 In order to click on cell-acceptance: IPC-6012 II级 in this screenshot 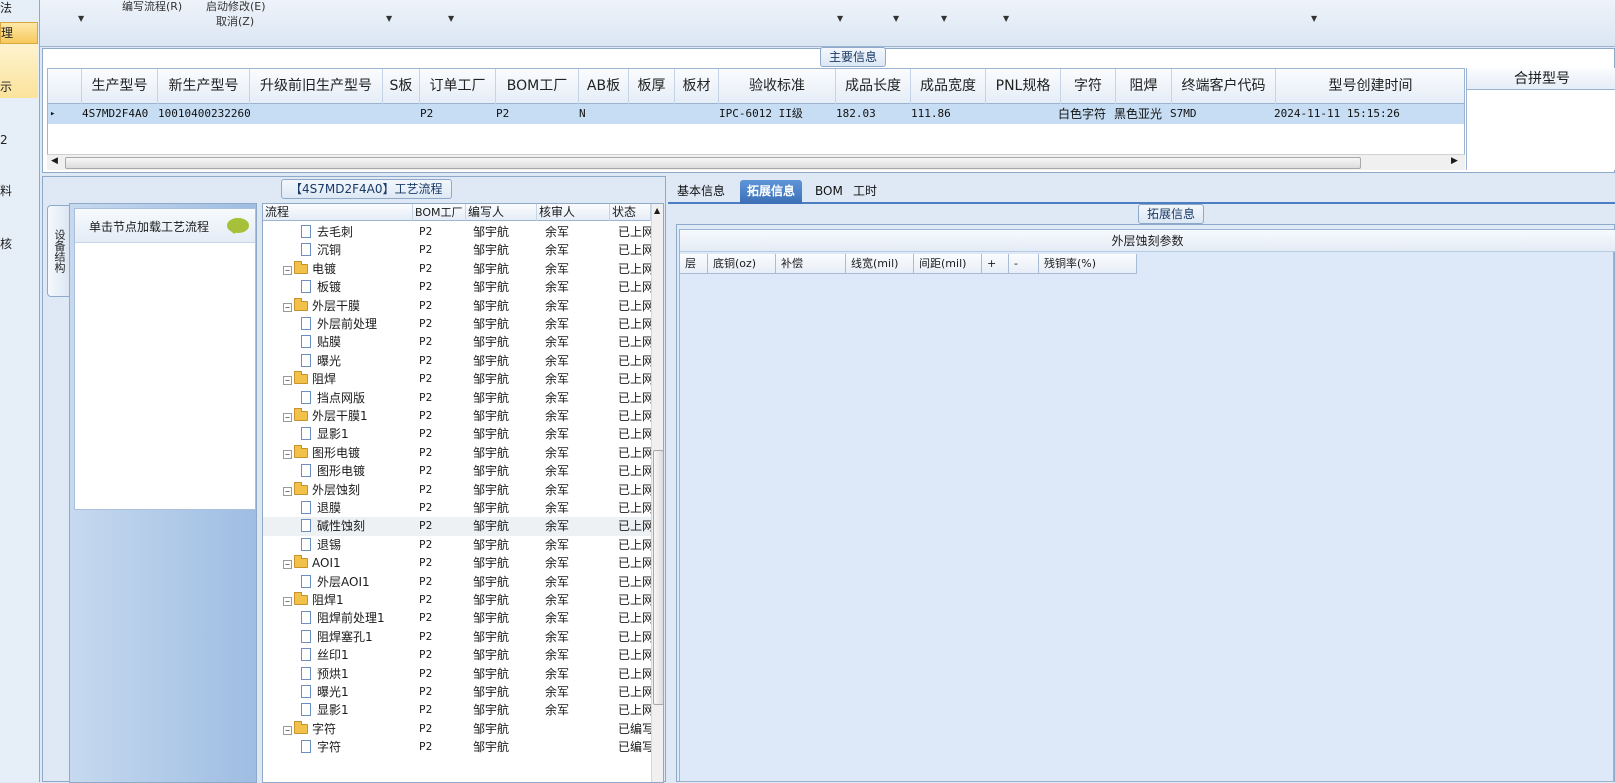, I will do `click(760, 114)`.